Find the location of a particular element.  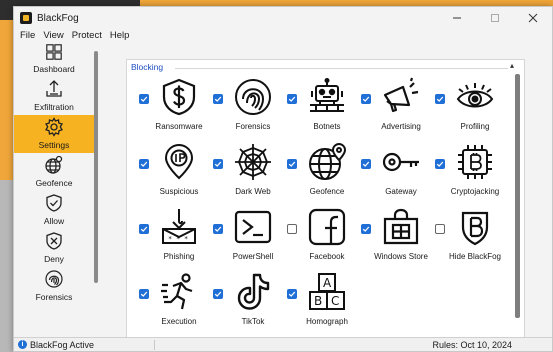

block-option-forensics: Forensics is located at coordinates (248, 106).